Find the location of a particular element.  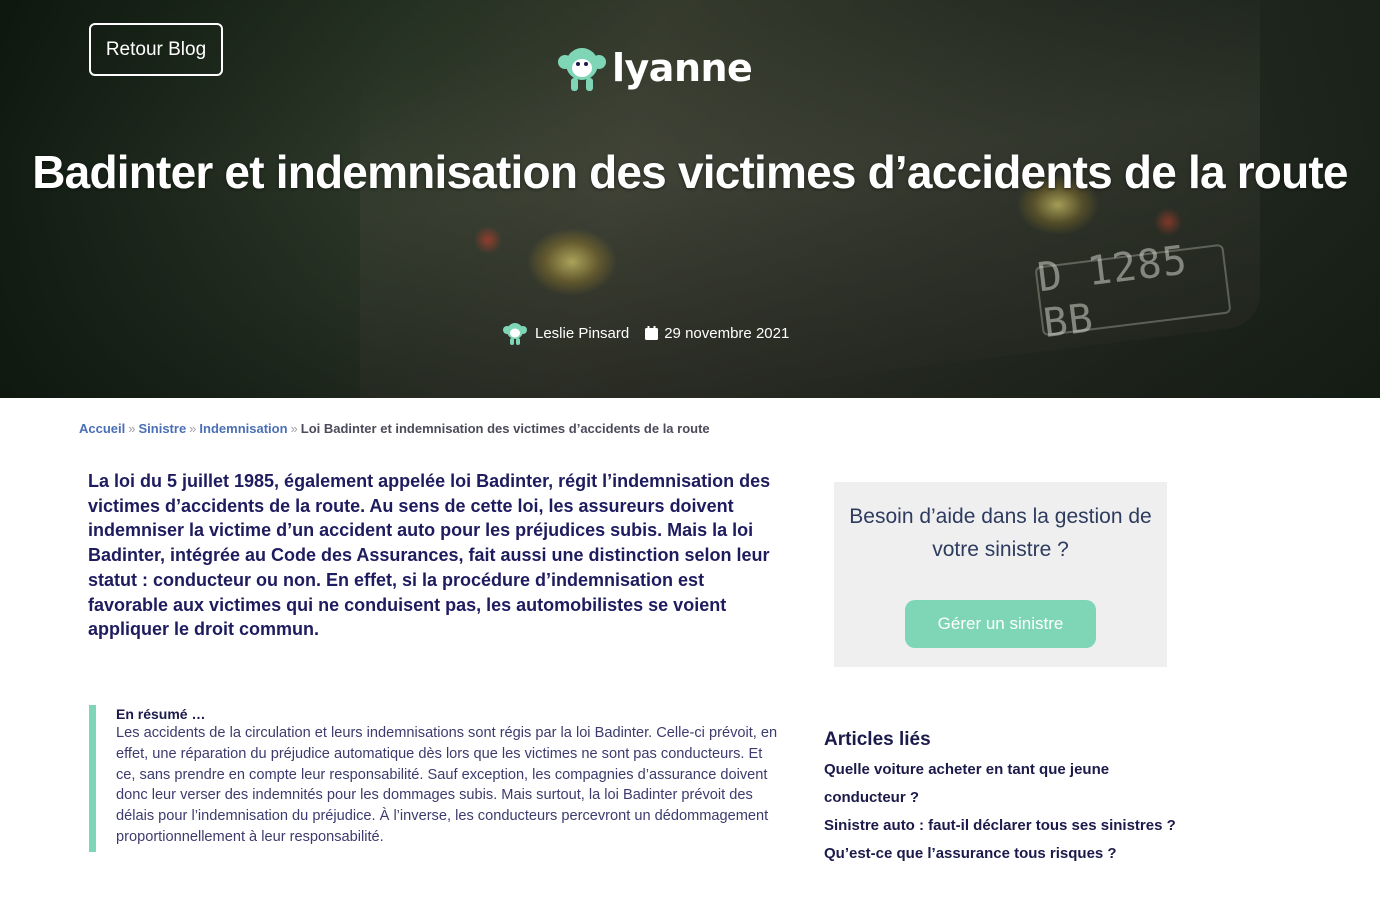

back-to-blog-button: Retour Blog is located at coordinates (156, 49).